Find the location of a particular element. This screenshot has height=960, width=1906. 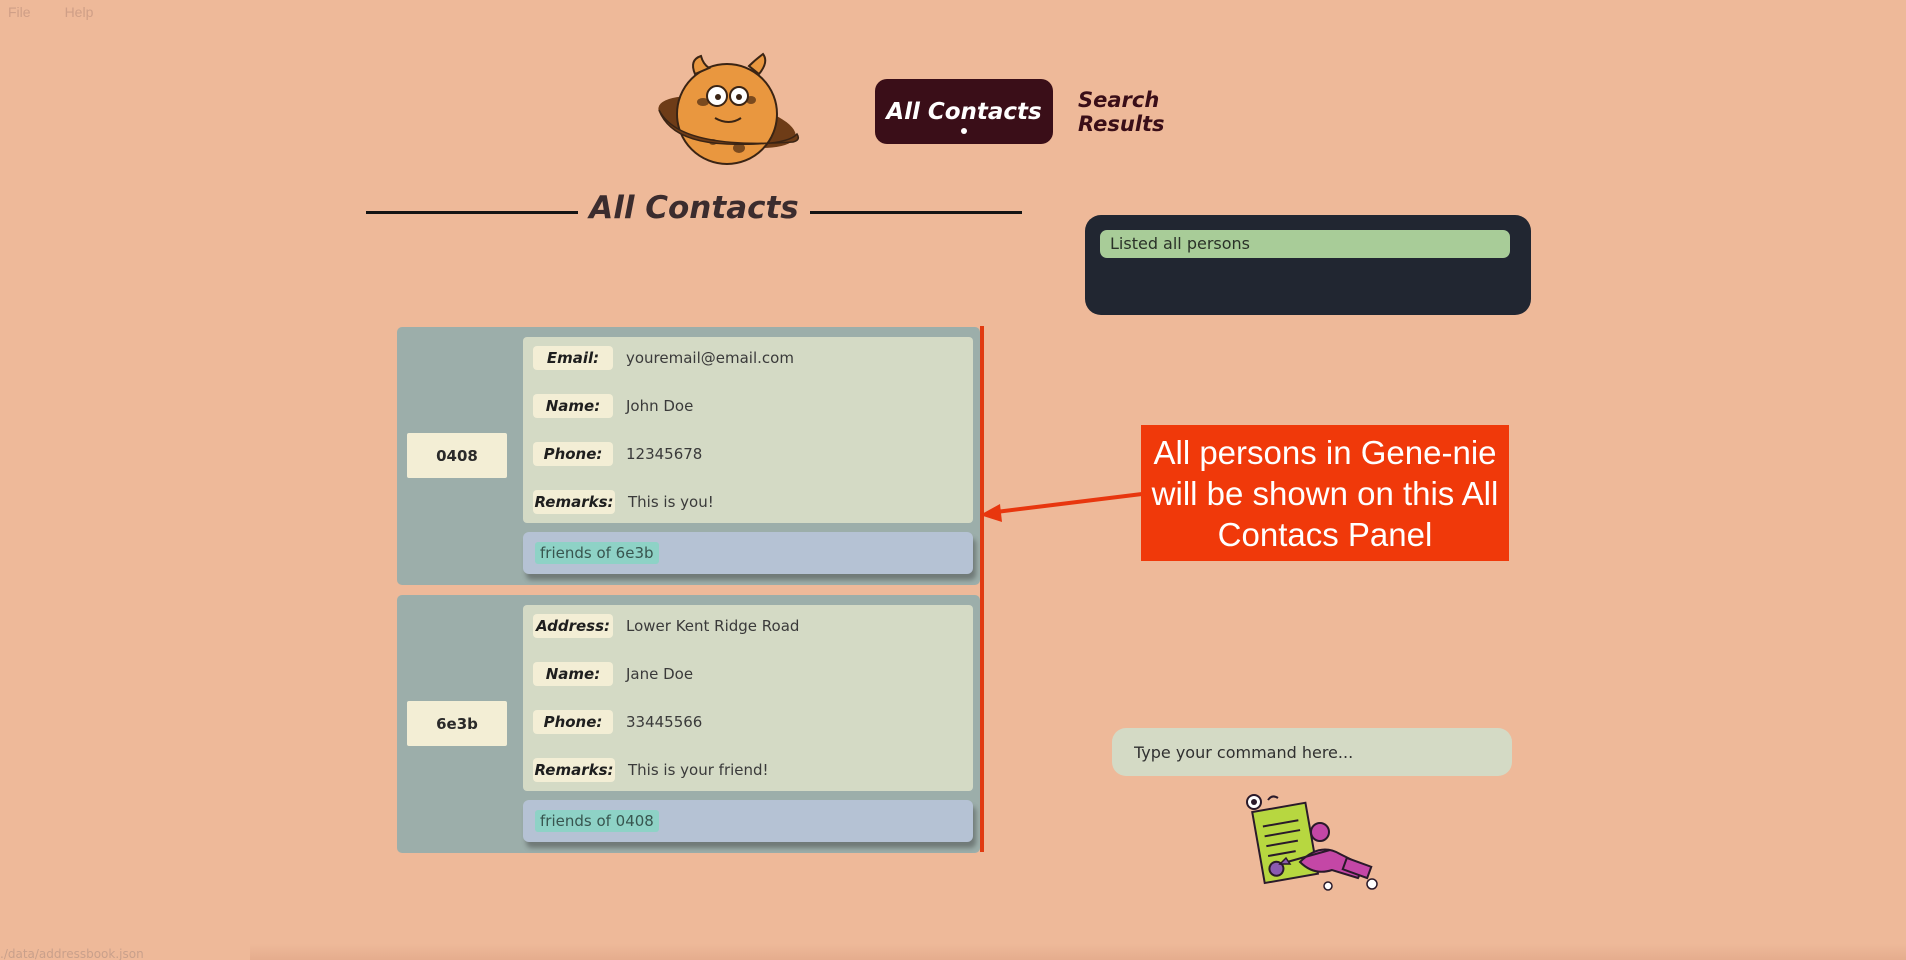

field-value: This is your friend! is located at coordinates (698, 770).